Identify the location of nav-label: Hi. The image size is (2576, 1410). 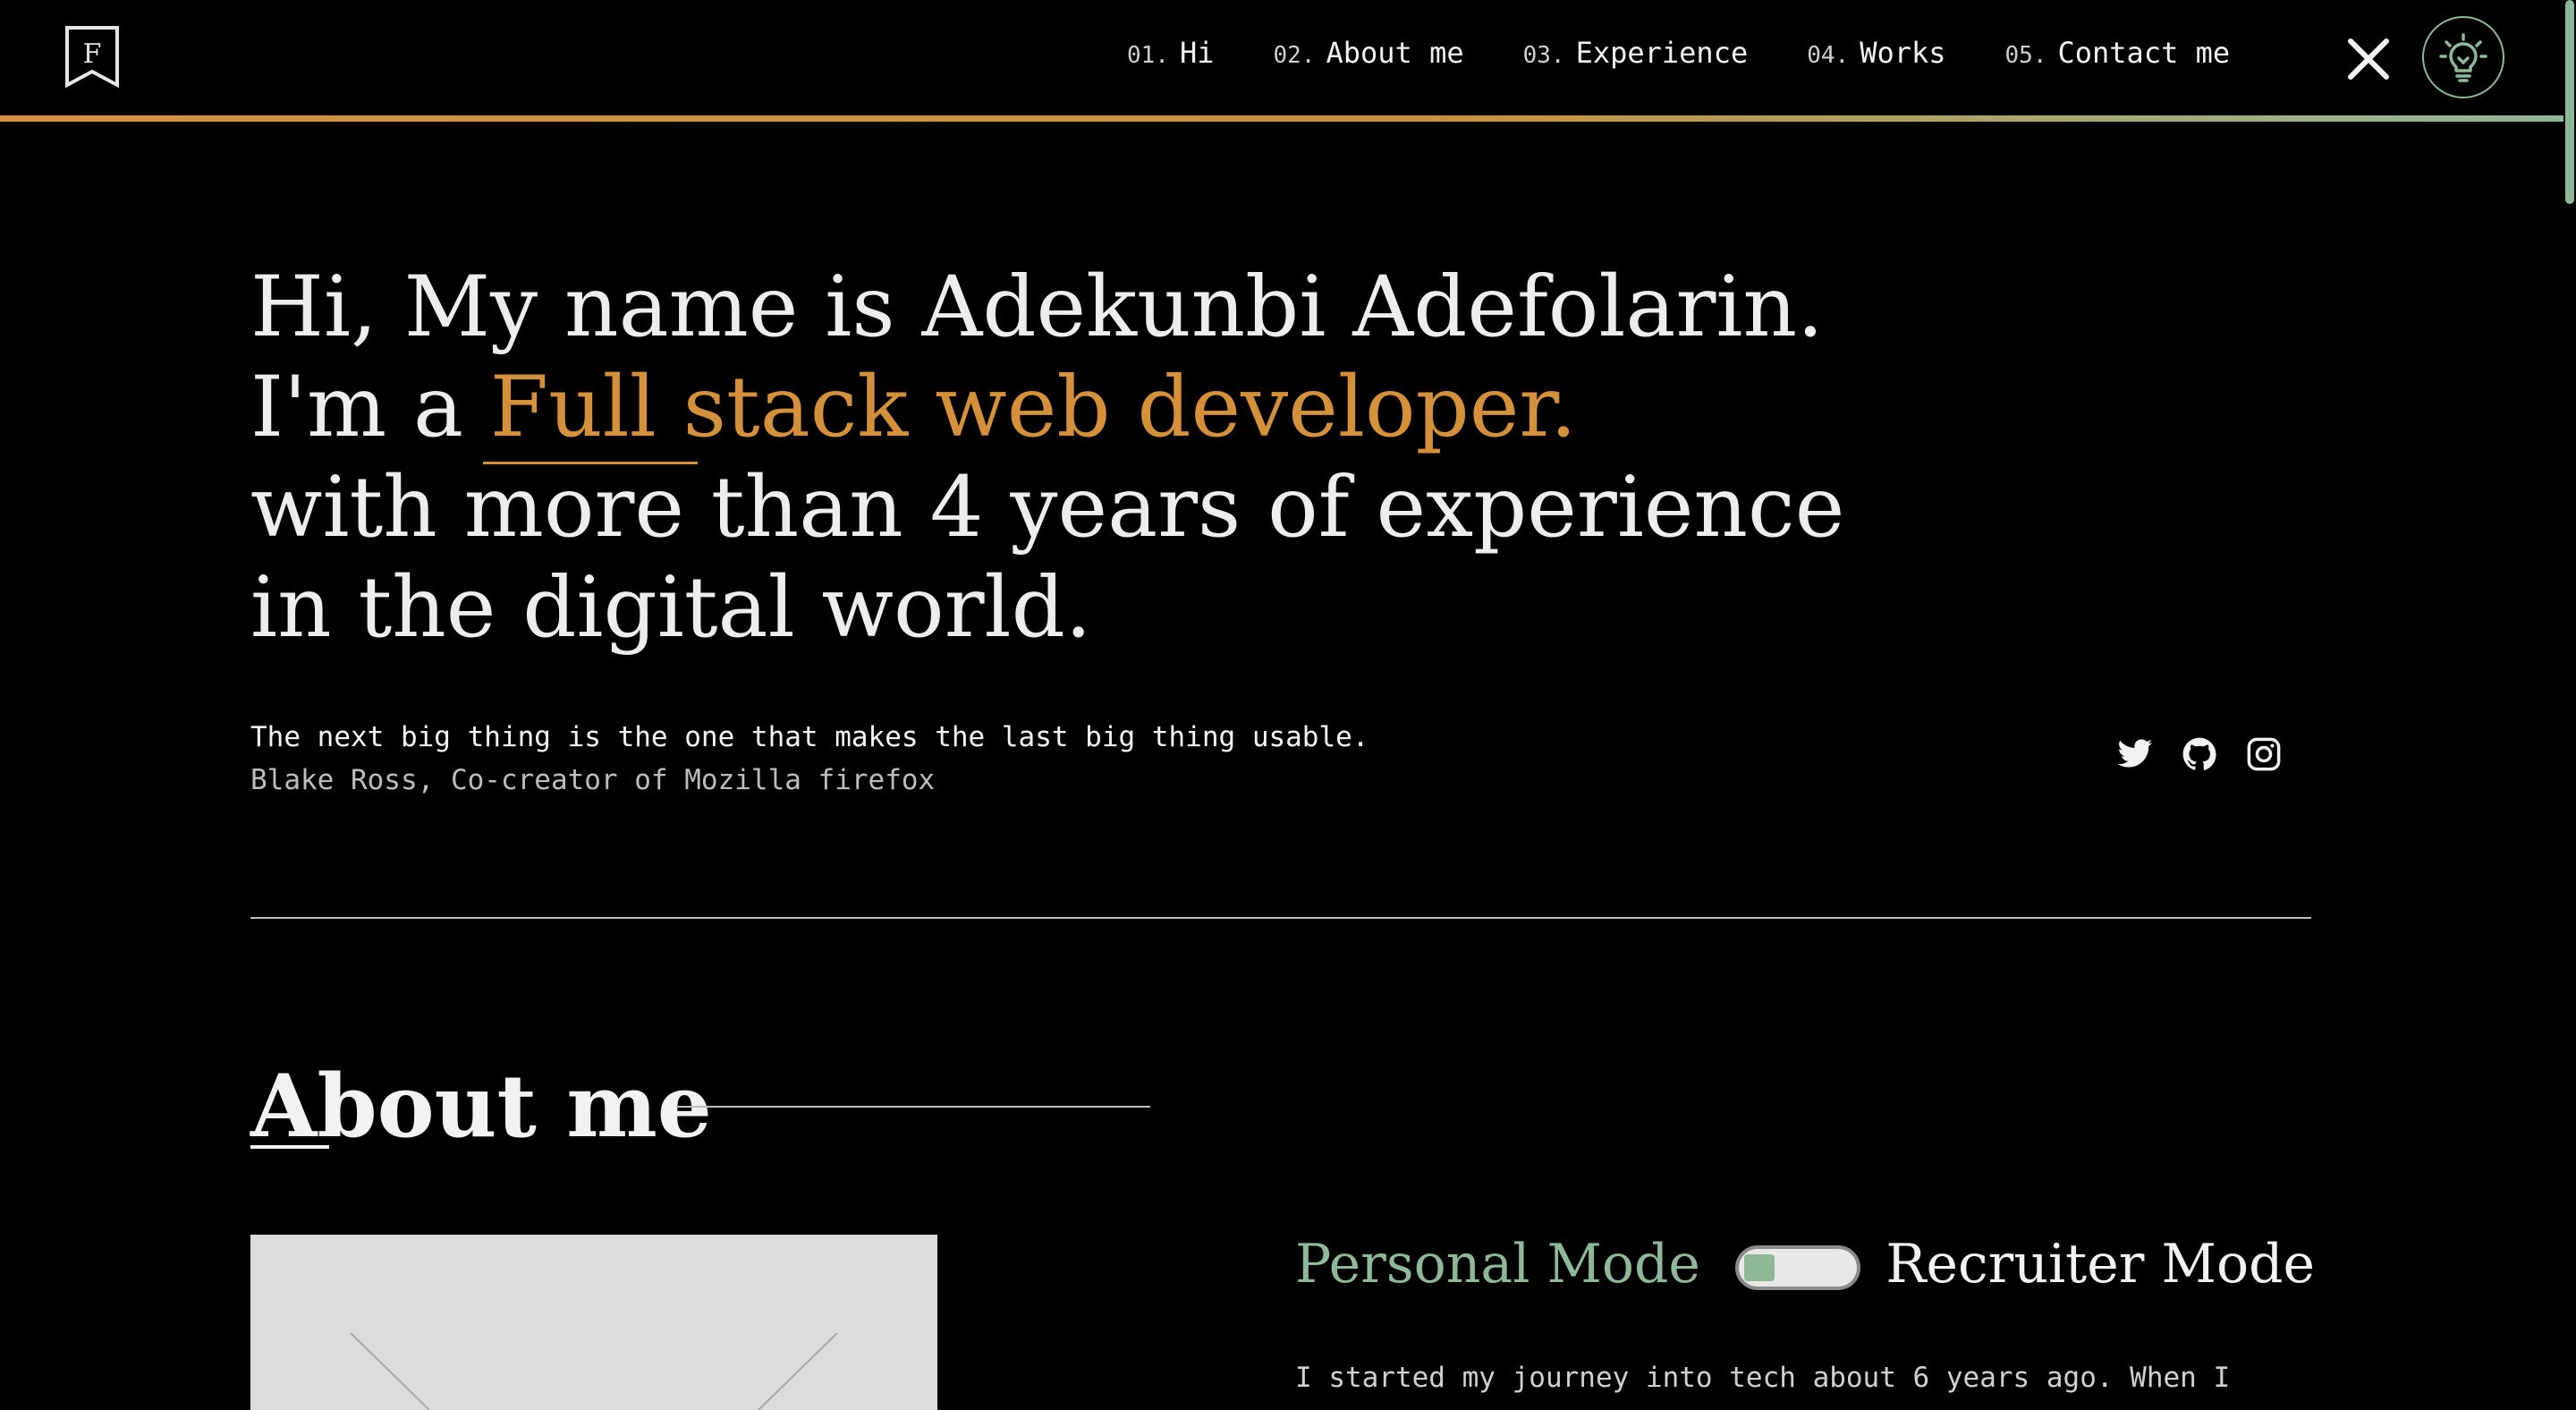
(1197, 53).